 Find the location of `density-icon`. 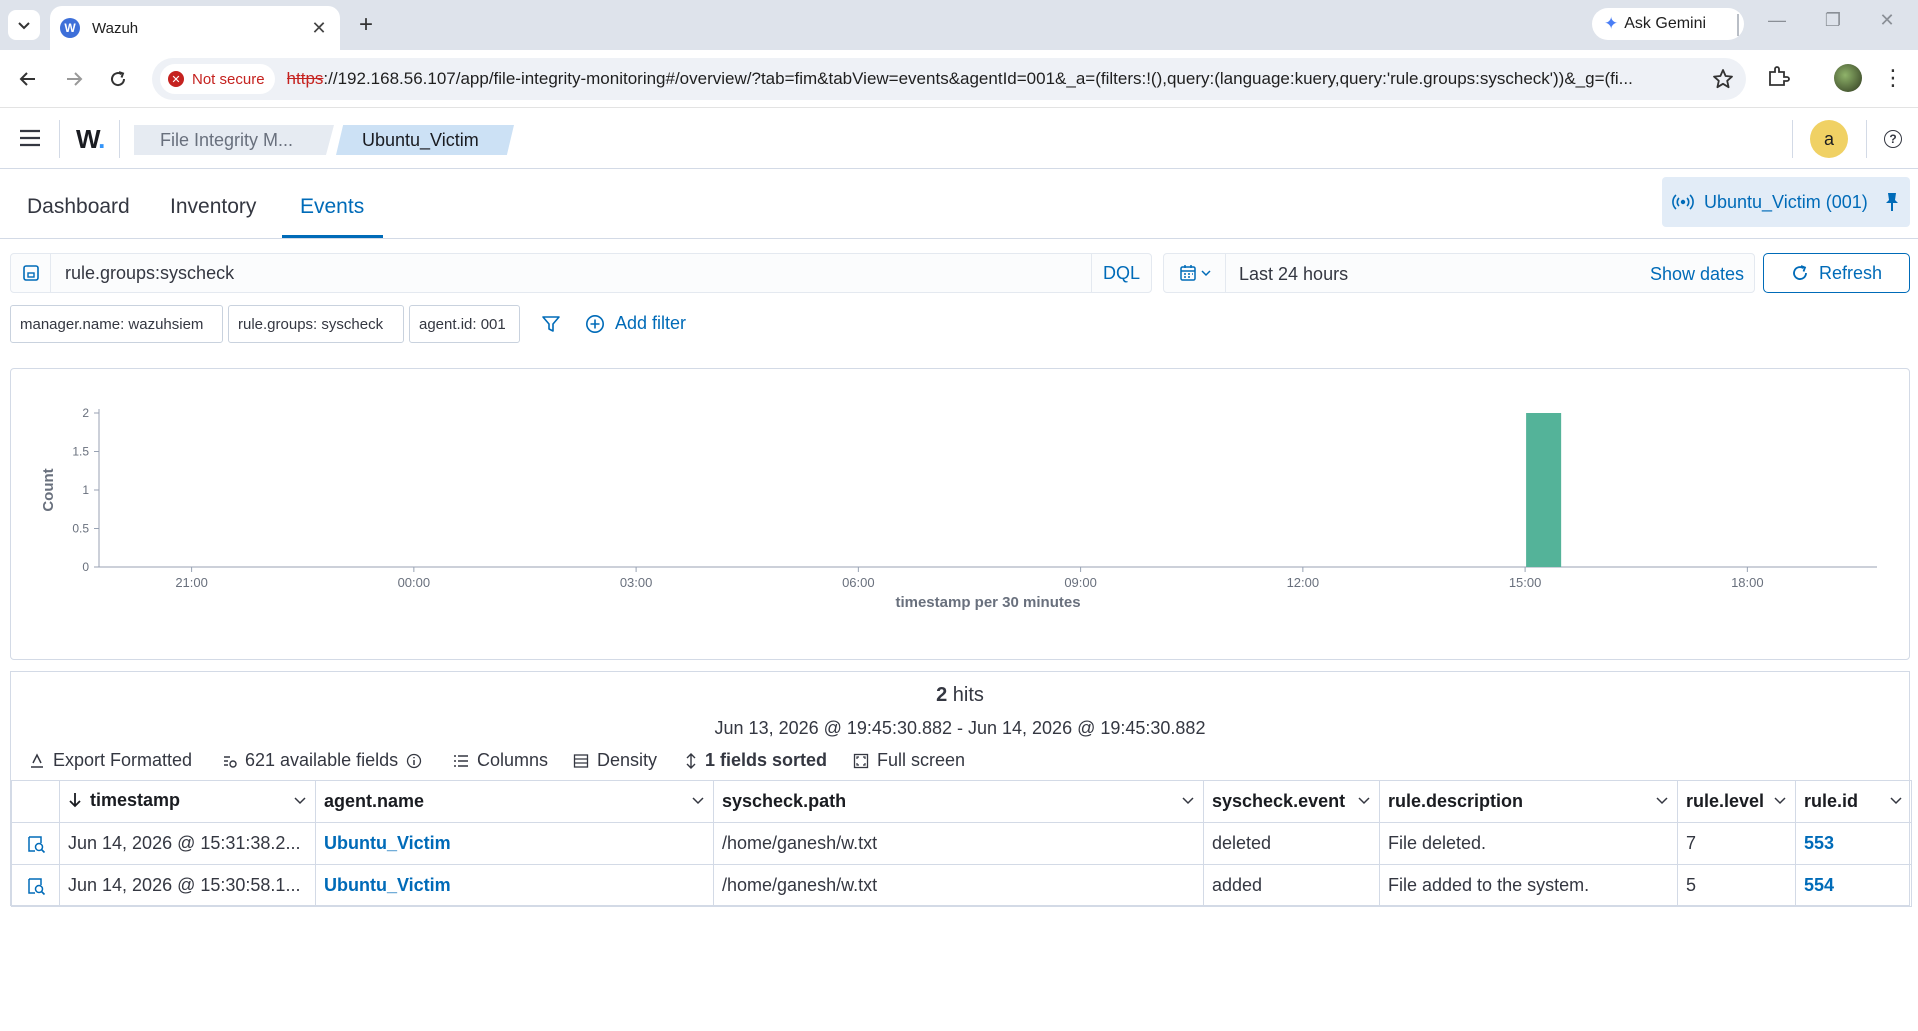

density-icon is located at coordinates (581, 760).